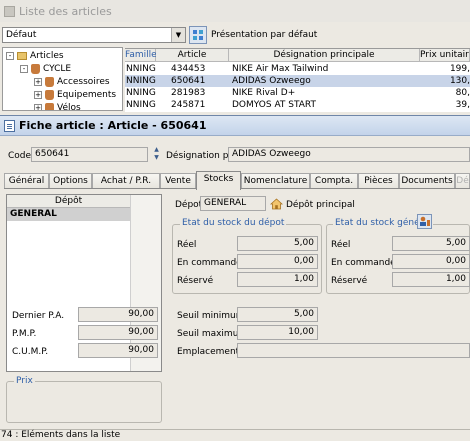 The height and width of the screenshot is (441, 470). What do you see at coordinates (47, 55) in the screenshot?
I see `tree-node-label: Articles` at bounding box center [47, 55].